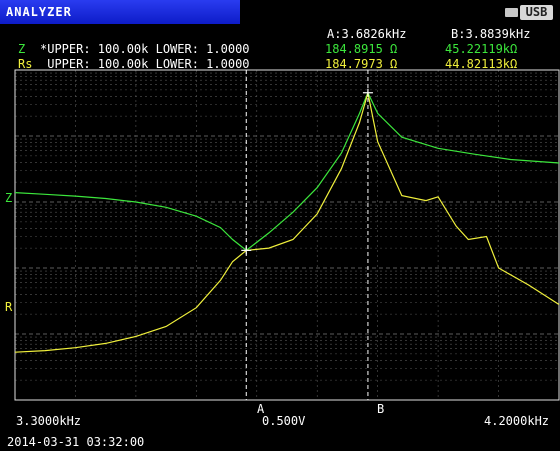 This screenshot has width=560, height=451. What do you see at coordinates (381, 409) in the screenshot?
I see `cursor-b-label: B` at bounding box center [381, 409].